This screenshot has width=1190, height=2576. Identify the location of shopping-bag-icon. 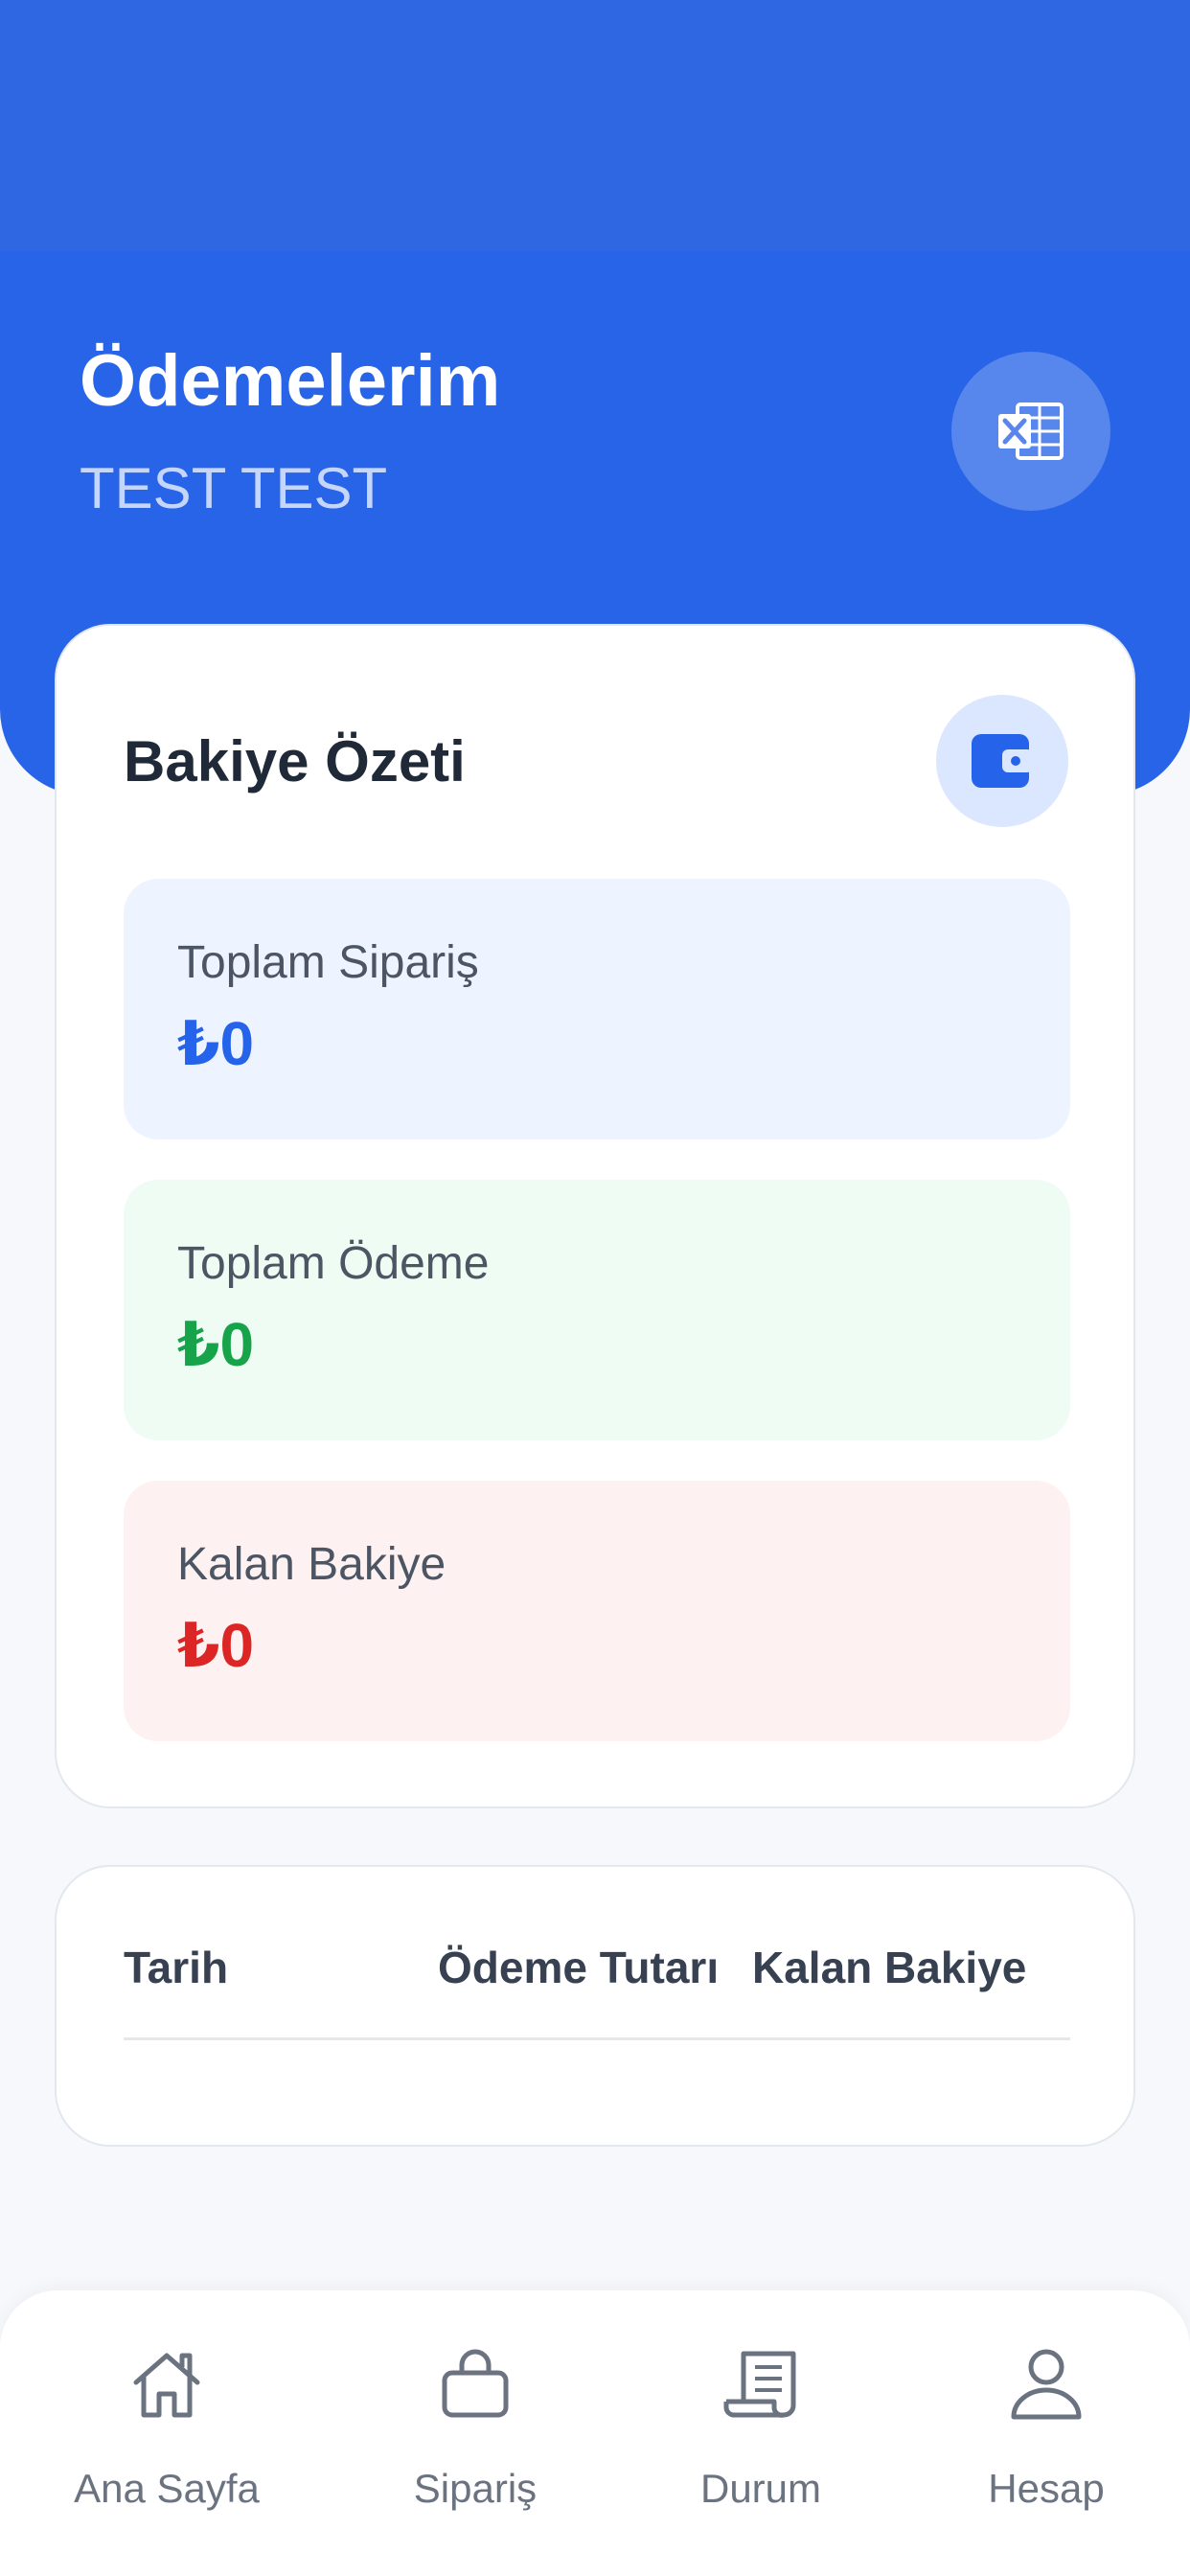
(476, 2383).